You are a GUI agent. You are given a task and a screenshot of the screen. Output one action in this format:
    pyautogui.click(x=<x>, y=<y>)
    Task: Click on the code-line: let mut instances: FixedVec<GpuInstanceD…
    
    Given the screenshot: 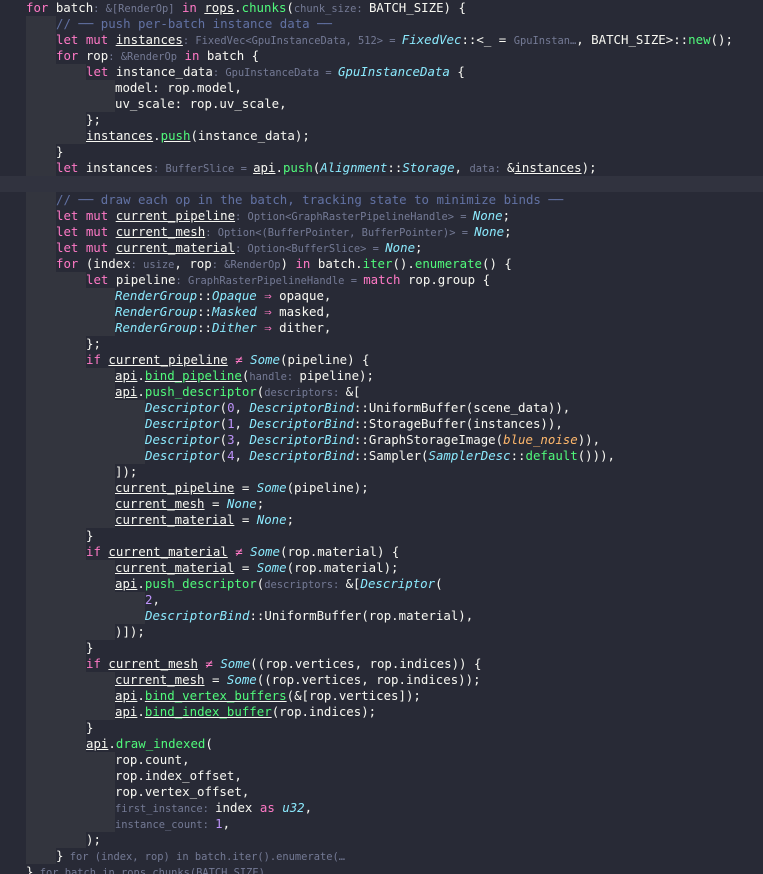 What is the action you would take?
    pyautogui.click(x=366, y=40)
    